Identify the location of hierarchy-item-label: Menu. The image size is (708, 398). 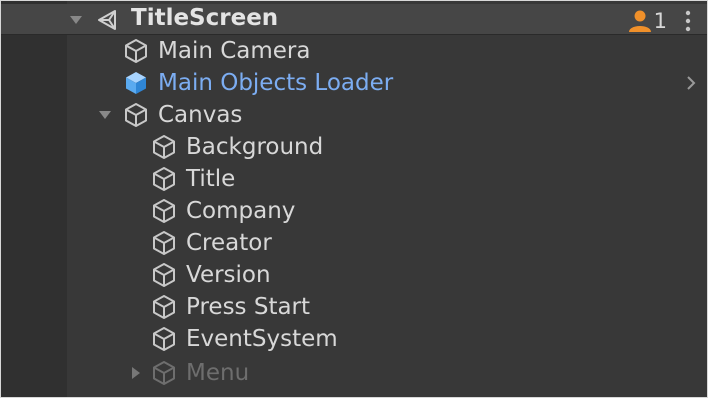
(218, 373).